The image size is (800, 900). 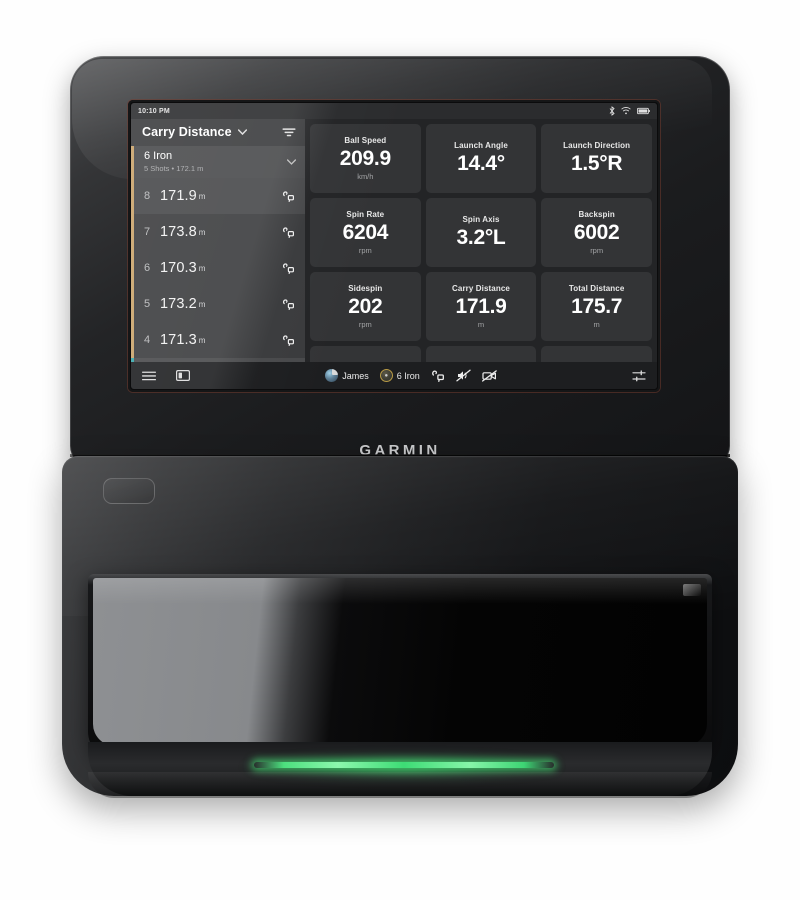 I want to click on club-chip: ● 6 Iron, so click(x=399, y=375).